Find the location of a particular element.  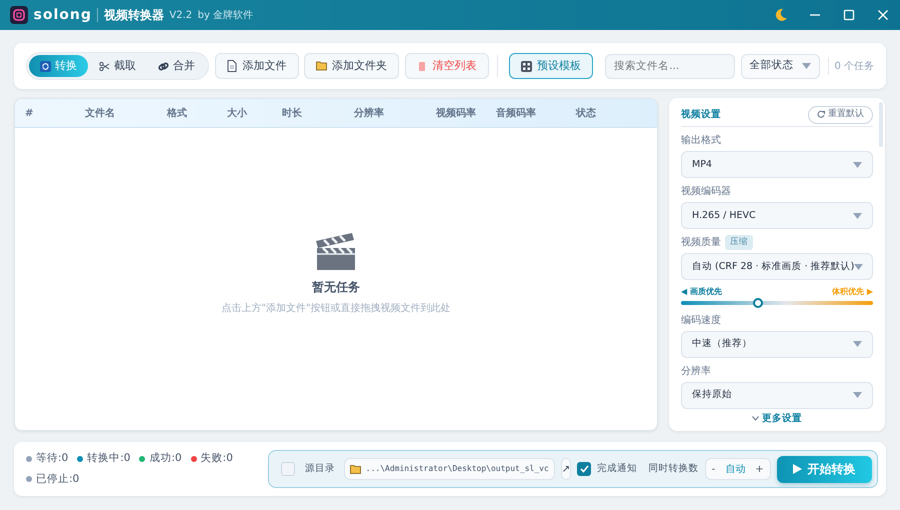

settings-dropdown: 中速（推荐） is located at coordinates (777, 344).